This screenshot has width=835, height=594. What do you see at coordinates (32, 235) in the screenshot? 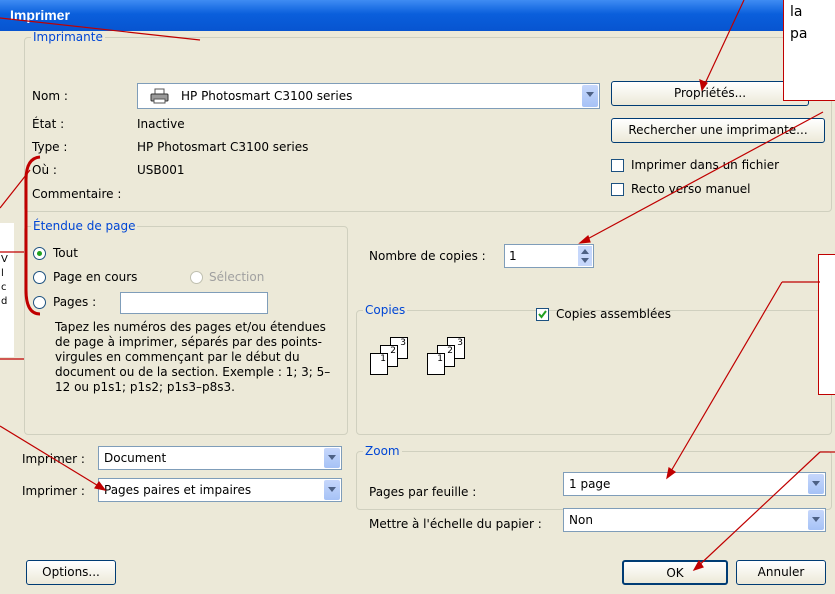
I see `bracket` at bounding box center [32, 235].